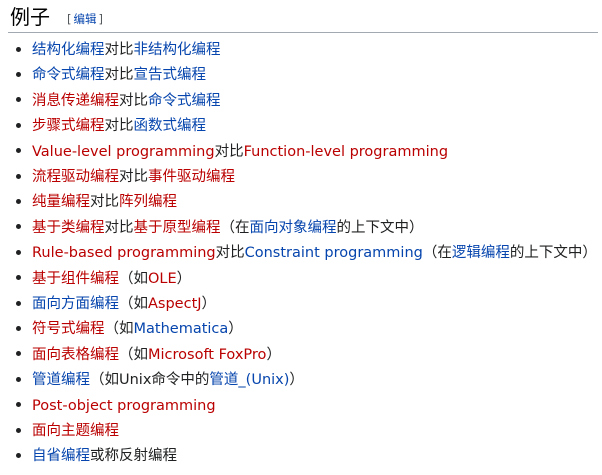  What do you see at coordinates (61, 380) in the screenshot?
I see `article-link: 管道编程` at bounding box center [61, 380].